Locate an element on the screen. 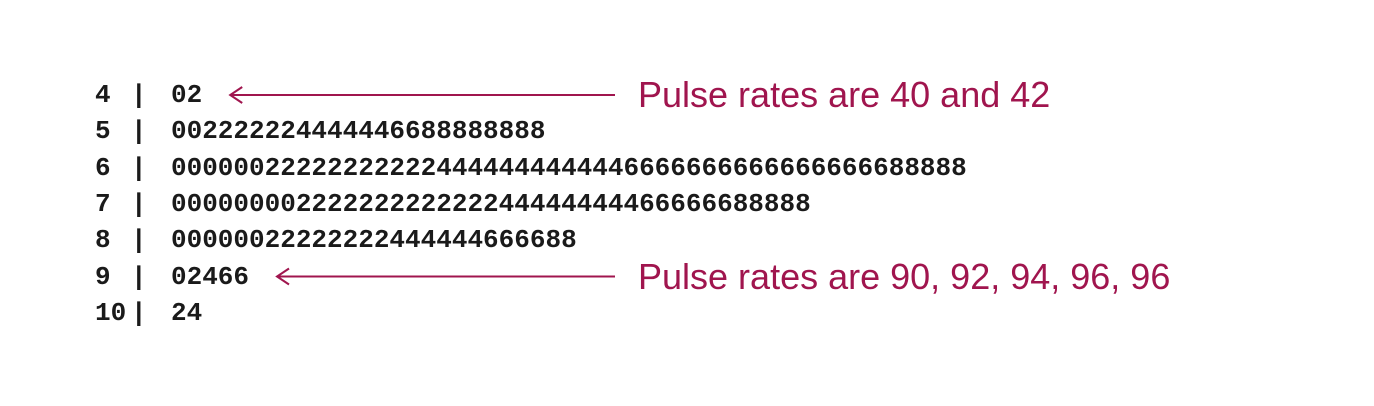  leaf-values: 00000022222222444444666688 is located at coordinates (374, 240).